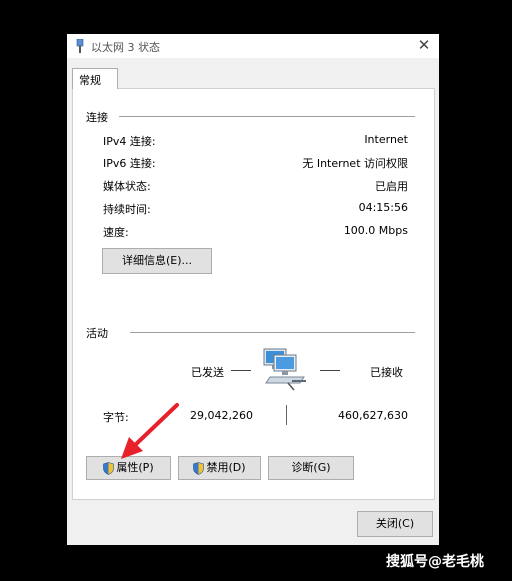 The height and width of the screenshot is (581, 512). What do you see at coordinates (330, 370) in the screenshot?
I see `received-dash` at bounding box center [330, 370].